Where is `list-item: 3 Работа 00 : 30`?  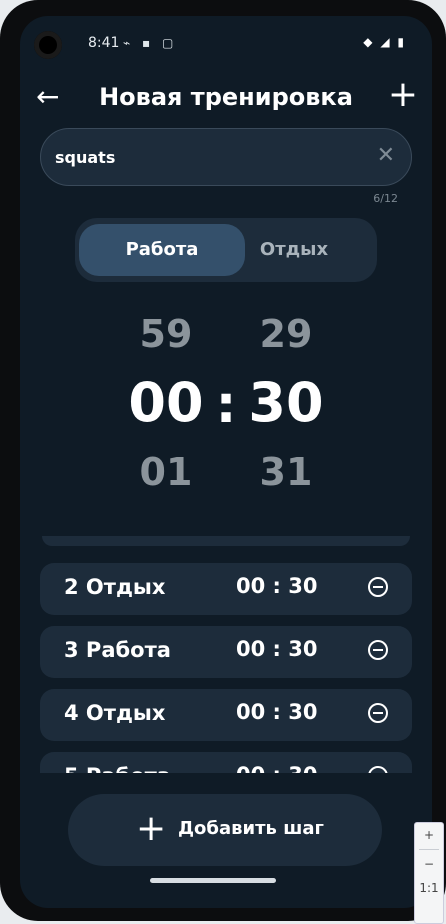 list-item: 3 Работа 00 : 30 is located at coordinates (226, 652).